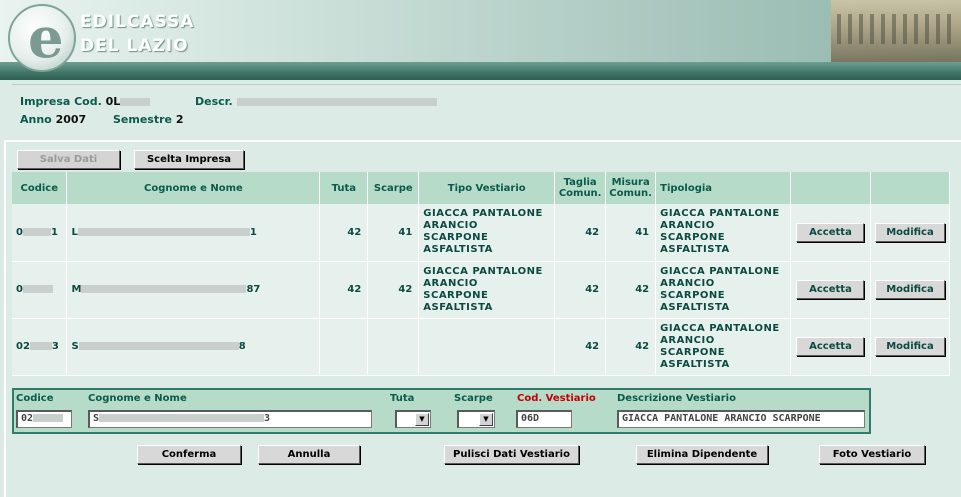 This screenshot has height=497, width=961. I want to click on foto-vestiario-button: Foto Vestiario, so click(872, 454).